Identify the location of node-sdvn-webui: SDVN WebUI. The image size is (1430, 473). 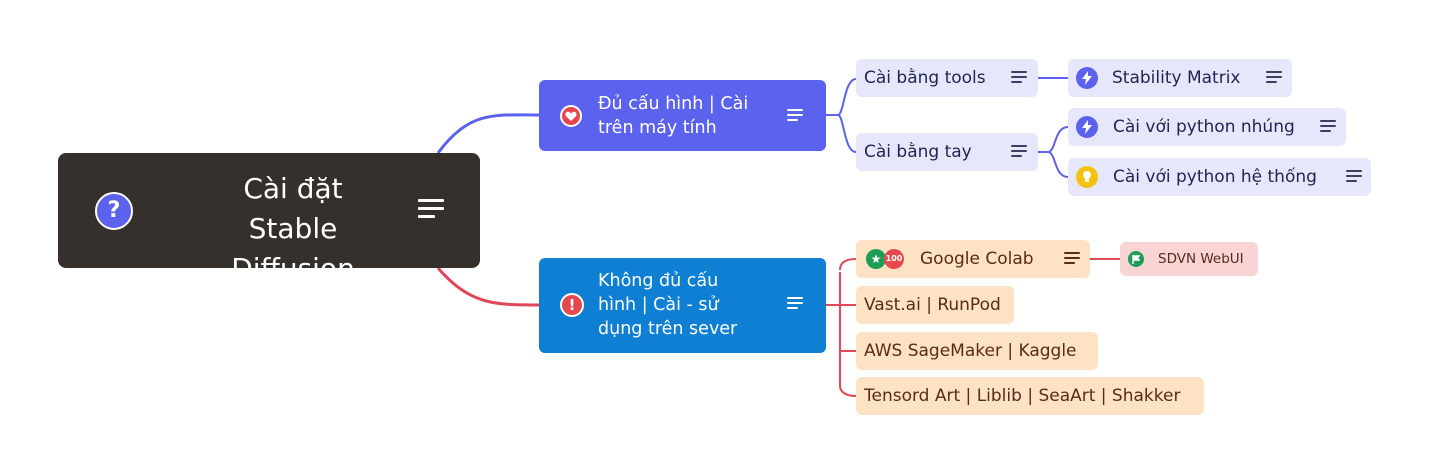
(1189, 259).